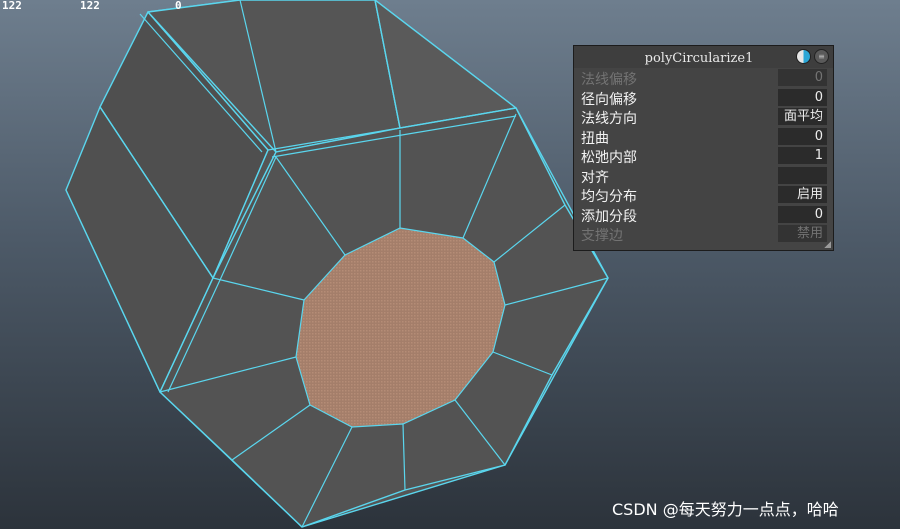  I want to click on hud-count-1: 122, so click(12, 6).